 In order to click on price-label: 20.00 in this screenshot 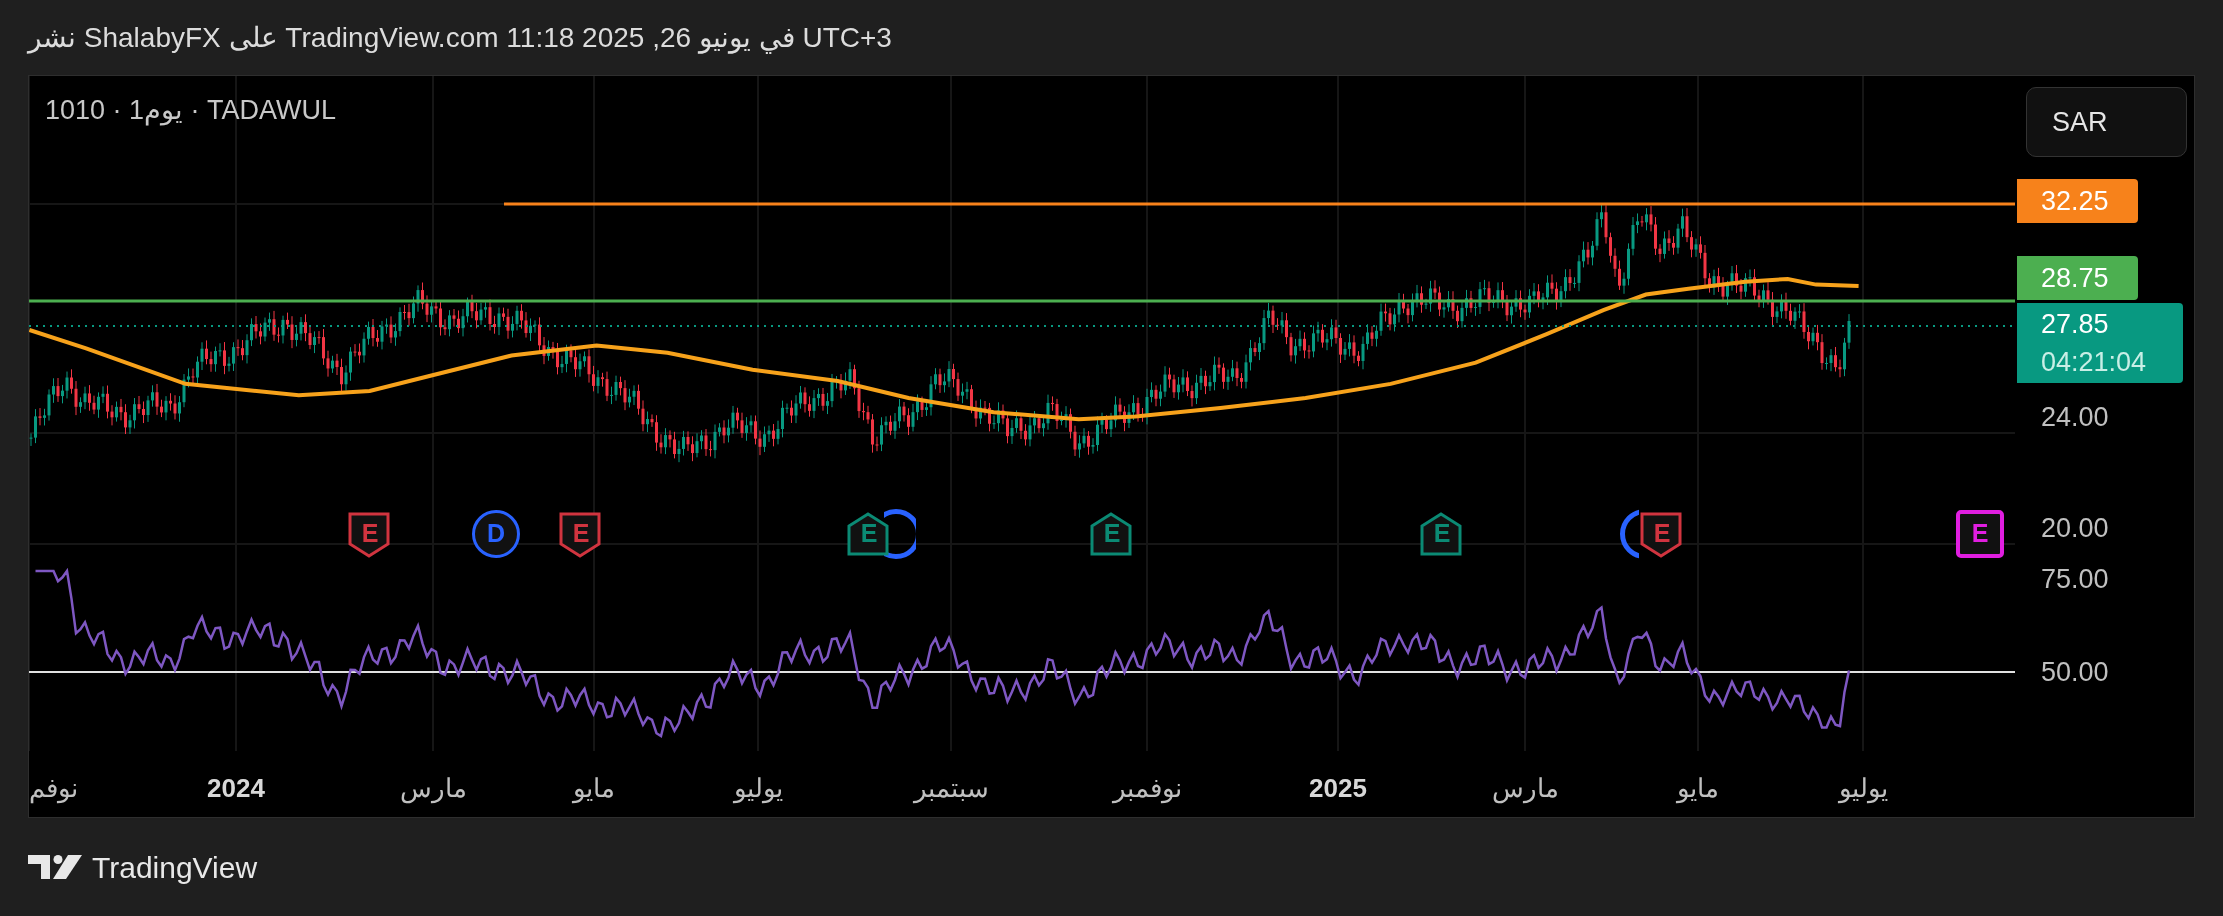, I will do `click(2075, 528)`.